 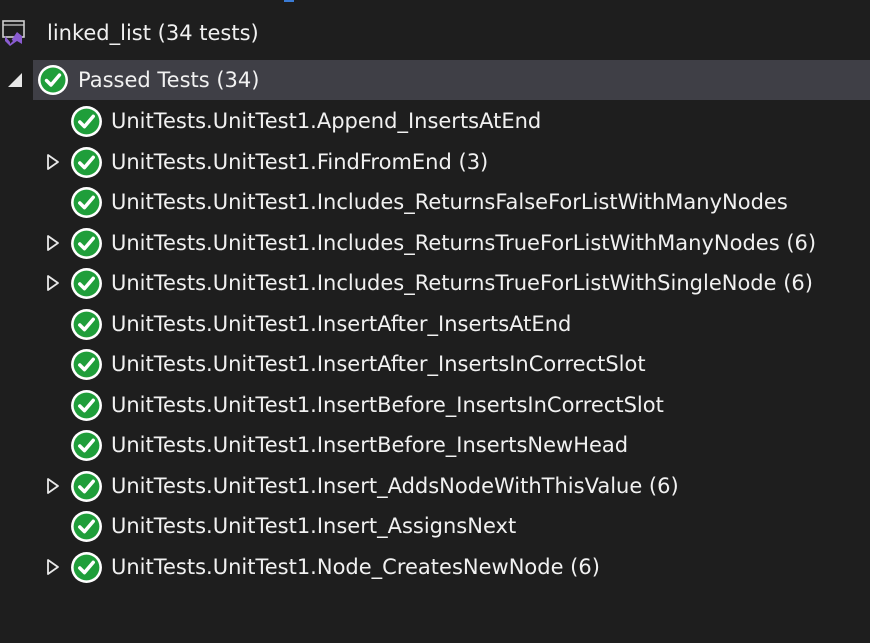 I want to click on test-label: UnitTests.UnitTest1.FindFromEnd (3), so click(x=300, y=161).